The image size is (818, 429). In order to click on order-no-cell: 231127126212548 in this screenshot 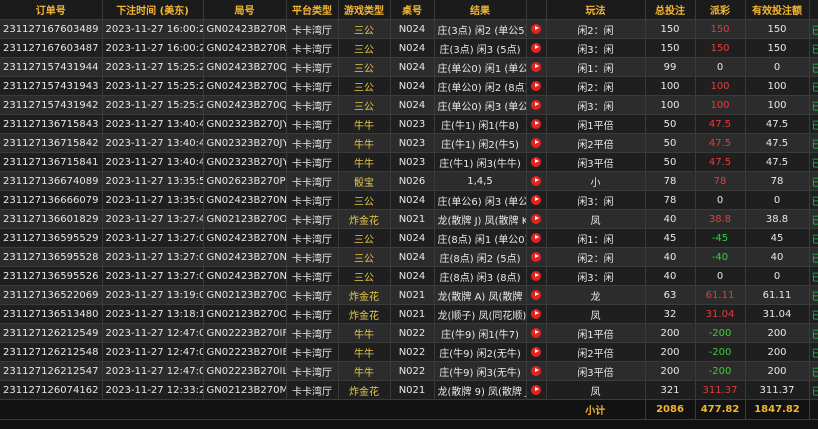, I will do `click(51, 352)`.